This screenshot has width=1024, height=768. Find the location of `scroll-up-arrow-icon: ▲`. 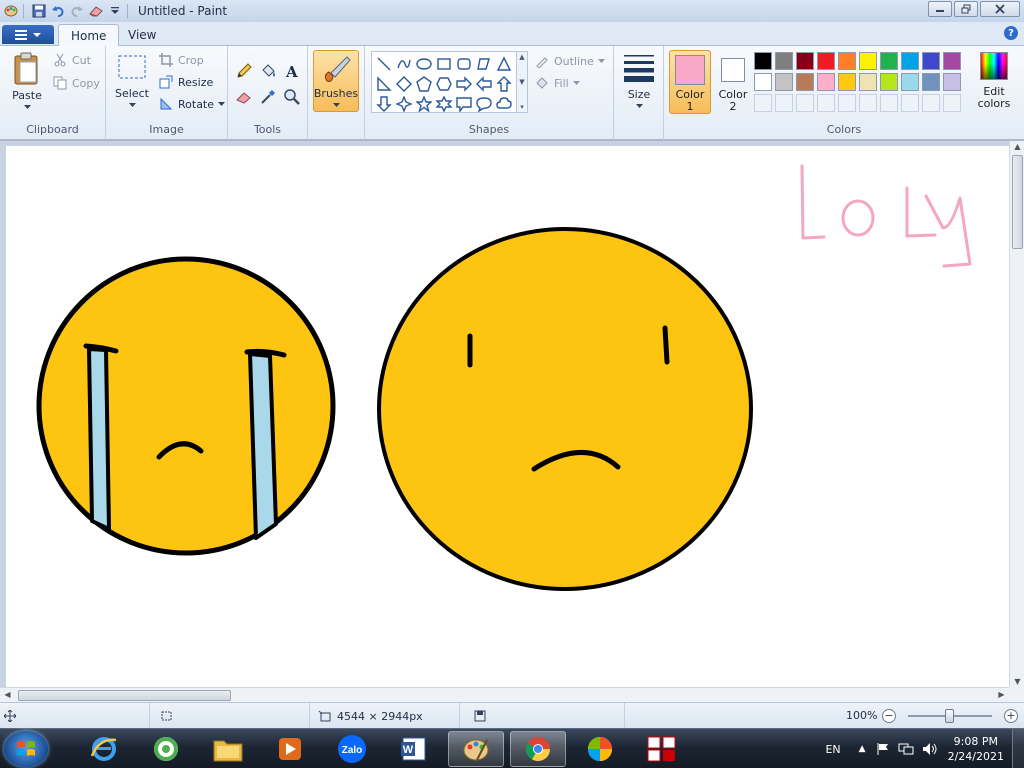

scroll-up-arrow-icon: ▲ is located at coordinates (1017, 146).